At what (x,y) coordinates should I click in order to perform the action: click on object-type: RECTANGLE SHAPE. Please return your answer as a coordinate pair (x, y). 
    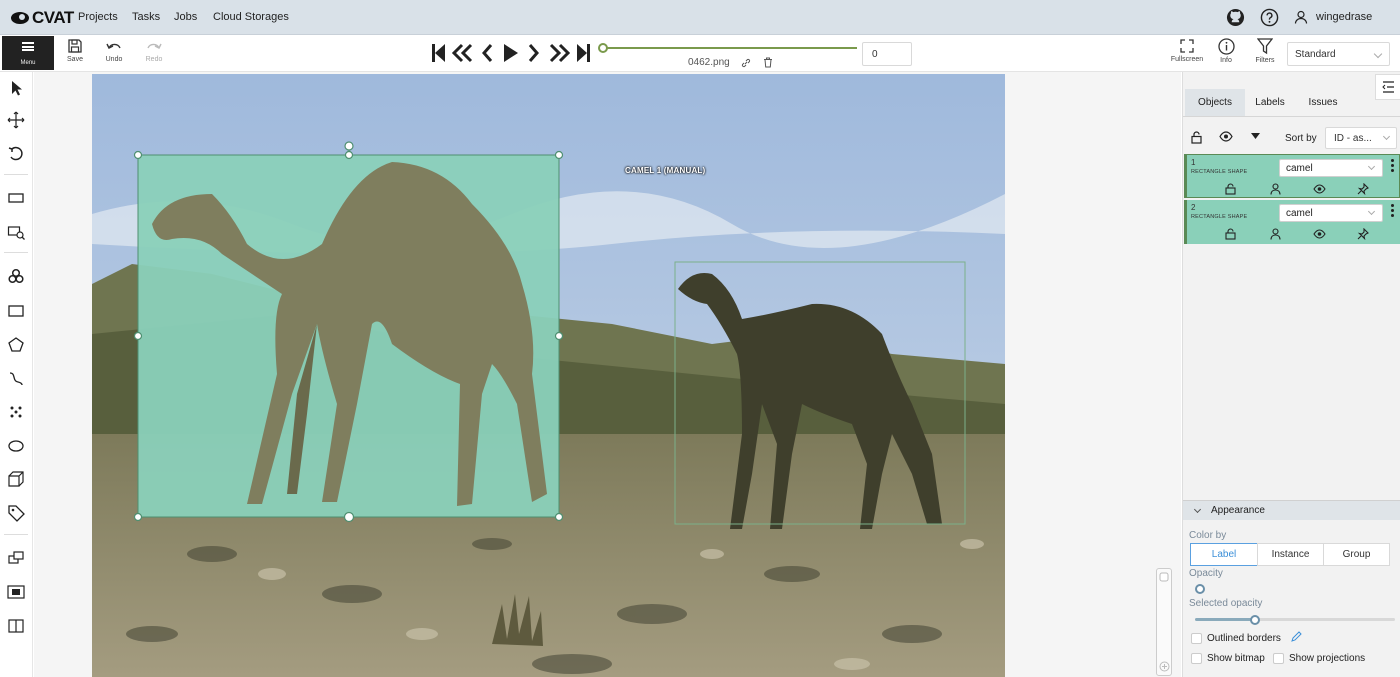
    Looking at the image, I should click on (1219, 172).